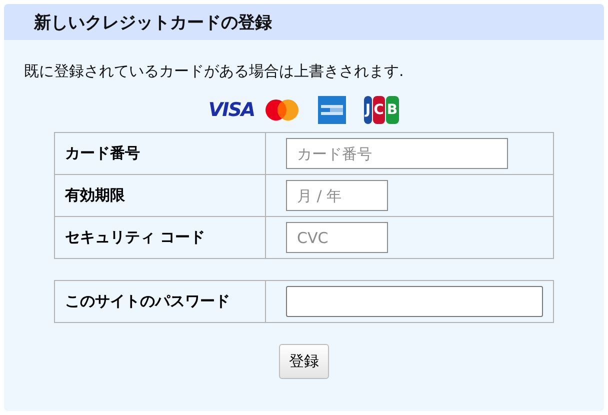 This screenshot has width=608, height=415. What do you see at coordinates (304, 361) in the screenshot?
I see `register-button: 登録` at bounding box center [304, 361].